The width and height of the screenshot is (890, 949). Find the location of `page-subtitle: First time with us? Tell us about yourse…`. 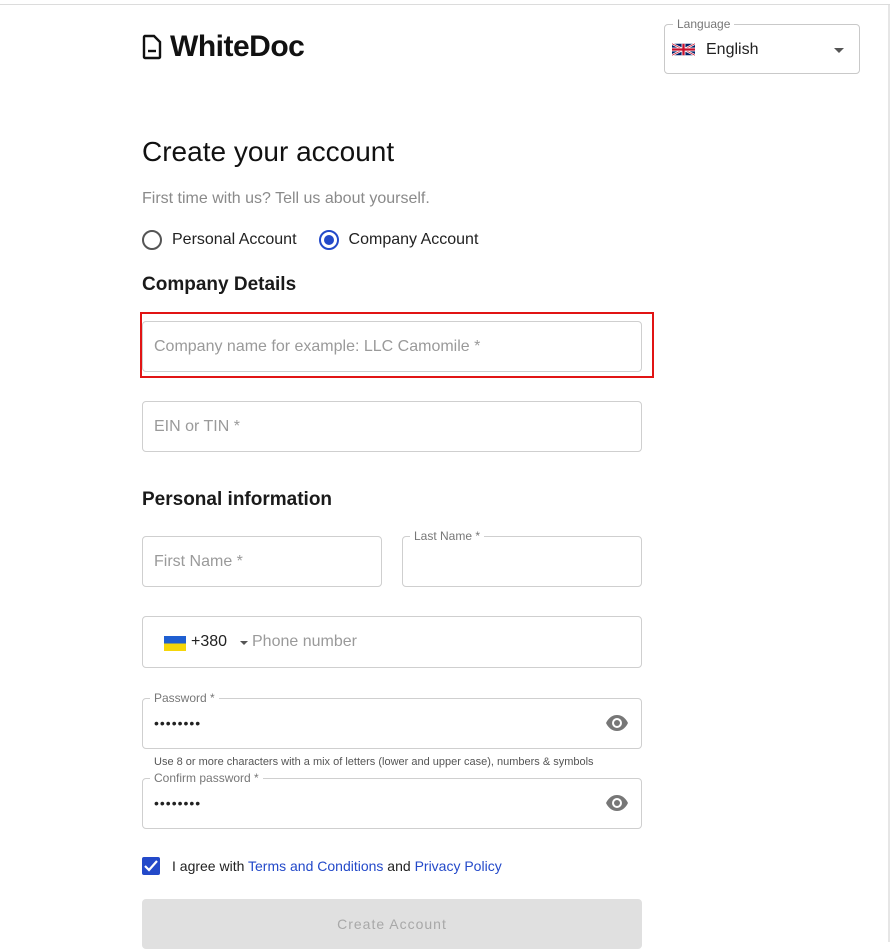

page-subtitle: First time with us? Tell us about yourse… is located at coordinates (286, 198).